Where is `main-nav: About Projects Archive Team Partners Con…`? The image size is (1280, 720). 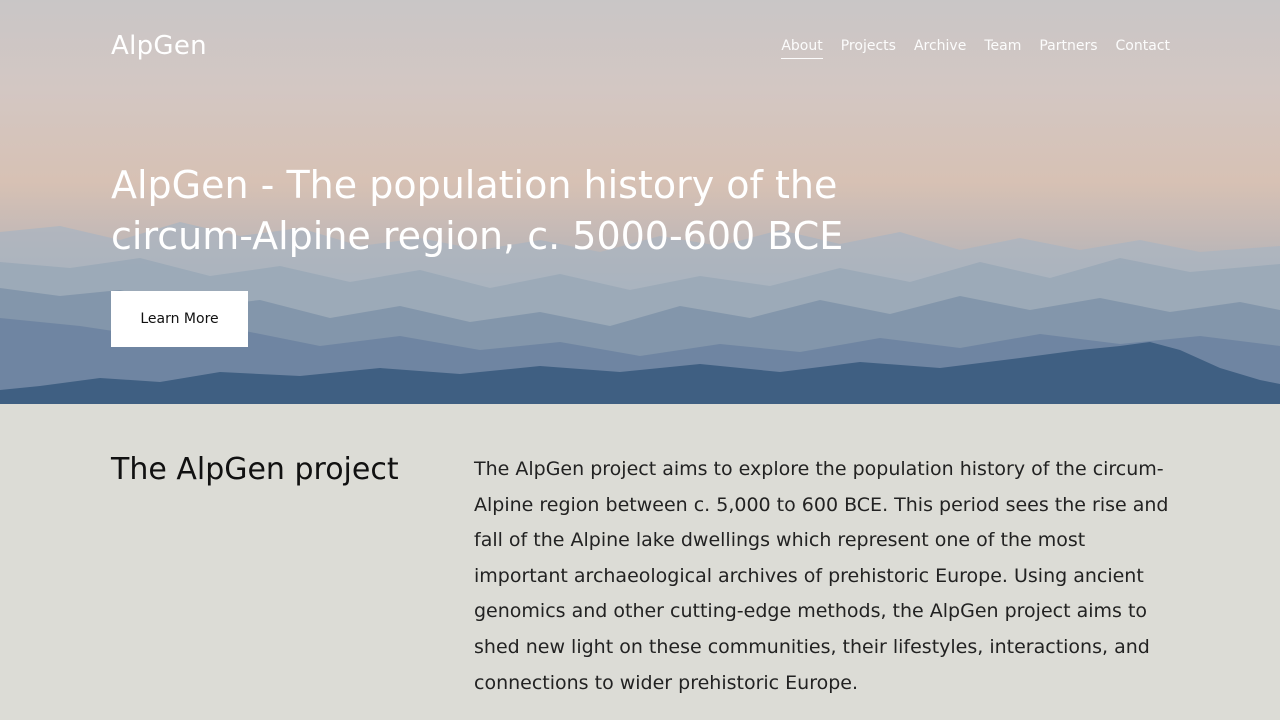
main-nav: About Projects Archive Team Partners Con… is located at coordinates (975, 48).